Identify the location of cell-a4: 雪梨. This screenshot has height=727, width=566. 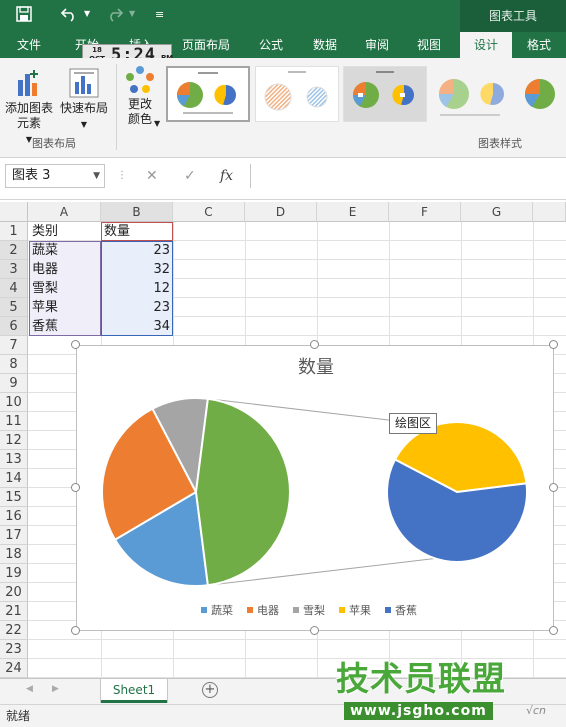
(65, 288).